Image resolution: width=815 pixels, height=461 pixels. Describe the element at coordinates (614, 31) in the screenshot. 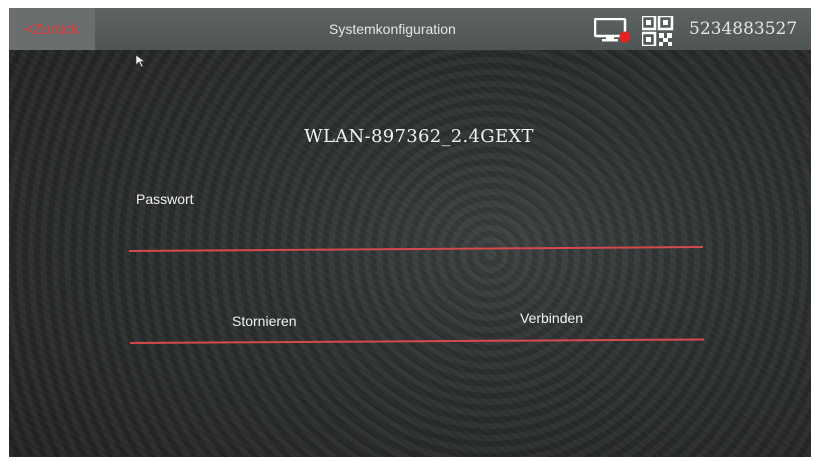

I see `monitor-icon` at that location.